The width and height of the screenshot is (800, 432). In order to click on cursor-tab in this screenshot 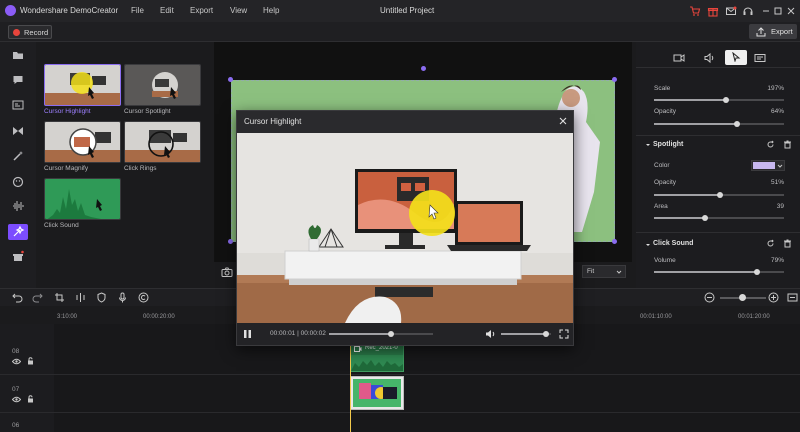, I will do `click(736, 57)`.